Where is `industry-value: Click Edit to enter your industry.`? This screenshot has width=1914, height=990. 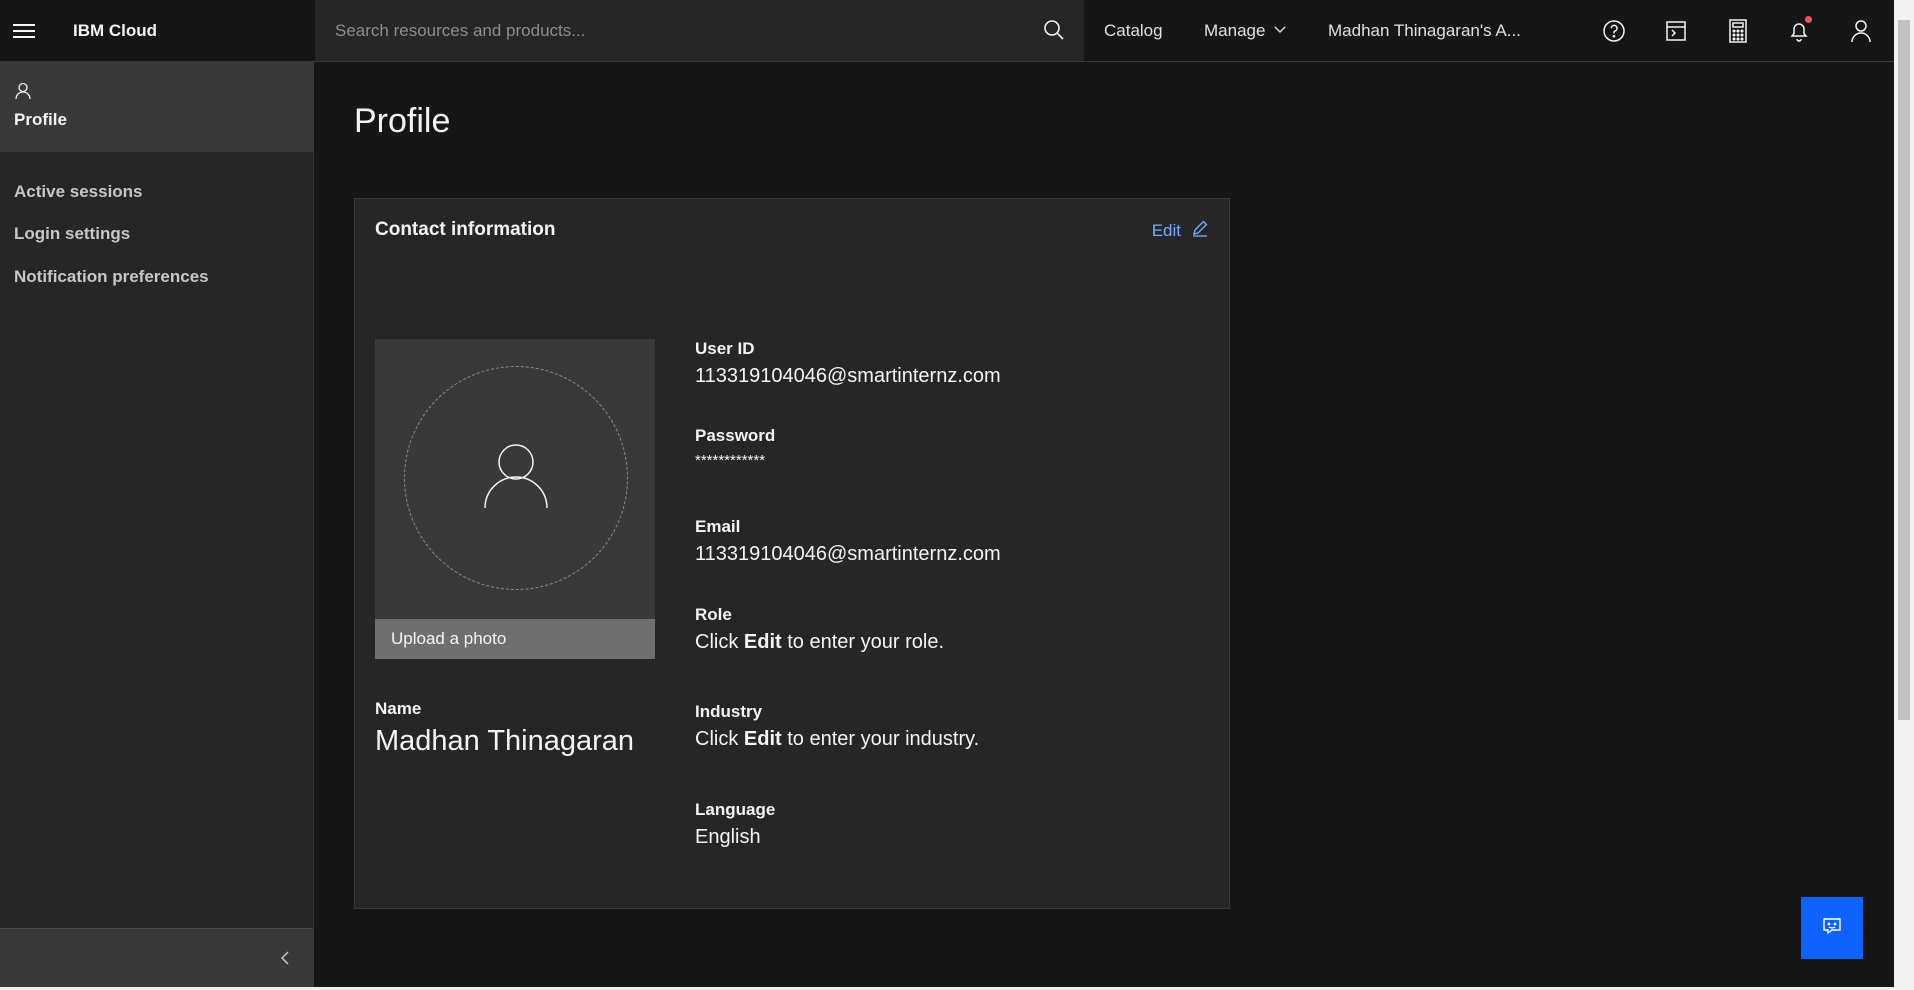 industry-value: Click Edit to enter your industry. is located at coordinates (837, 739).